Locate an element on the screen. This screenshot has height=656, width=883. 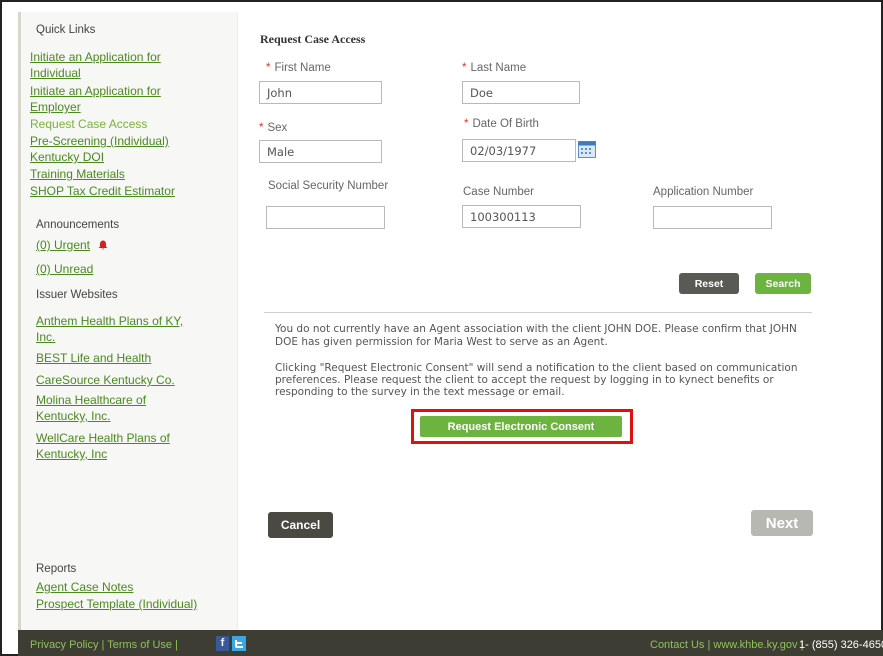
case-number-label: Case Number is located at coordinates (498, 192).